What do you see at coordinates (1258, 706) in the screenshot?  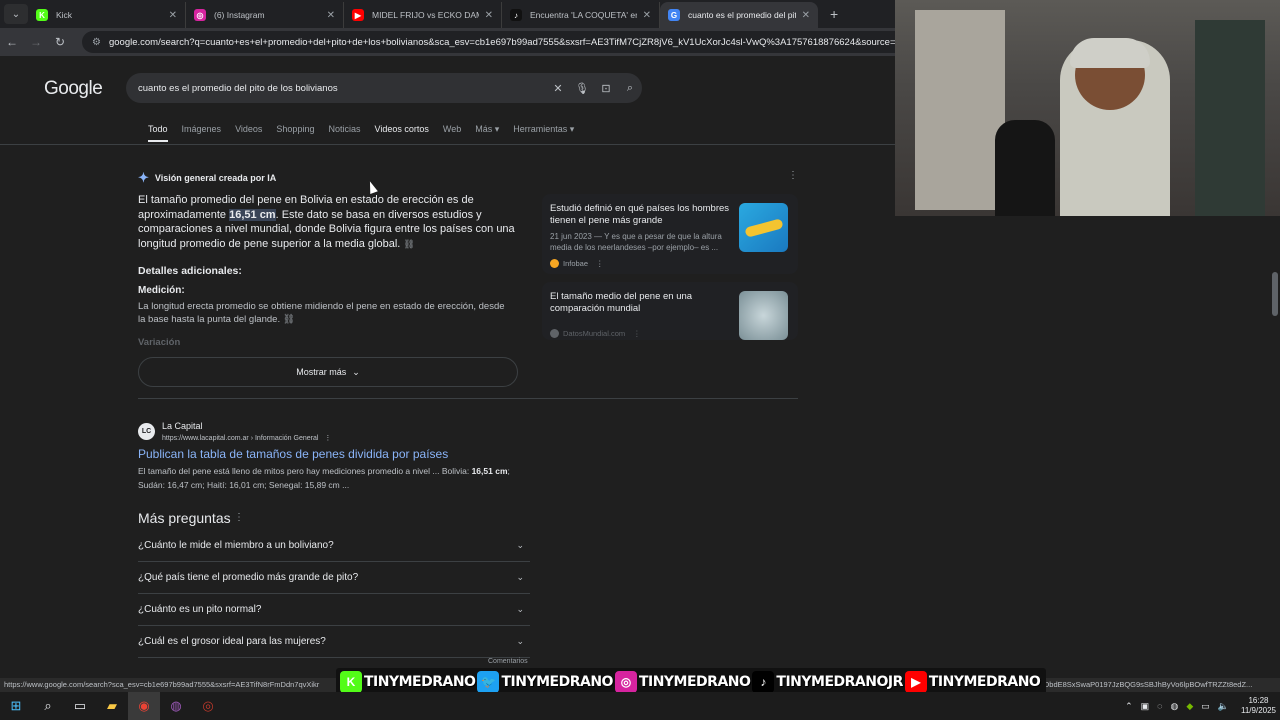 I see `clock: 16:28 11/9/2025` at bounding box center [1258, 706].